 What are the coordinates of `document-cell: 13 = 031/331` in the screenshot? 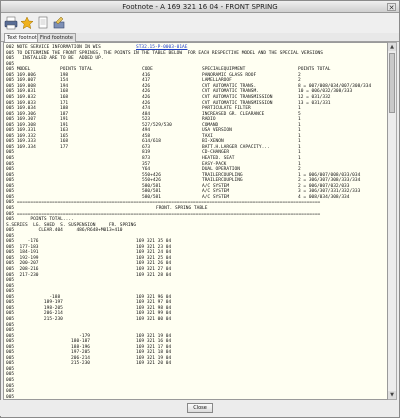 It's located at (314, 103).